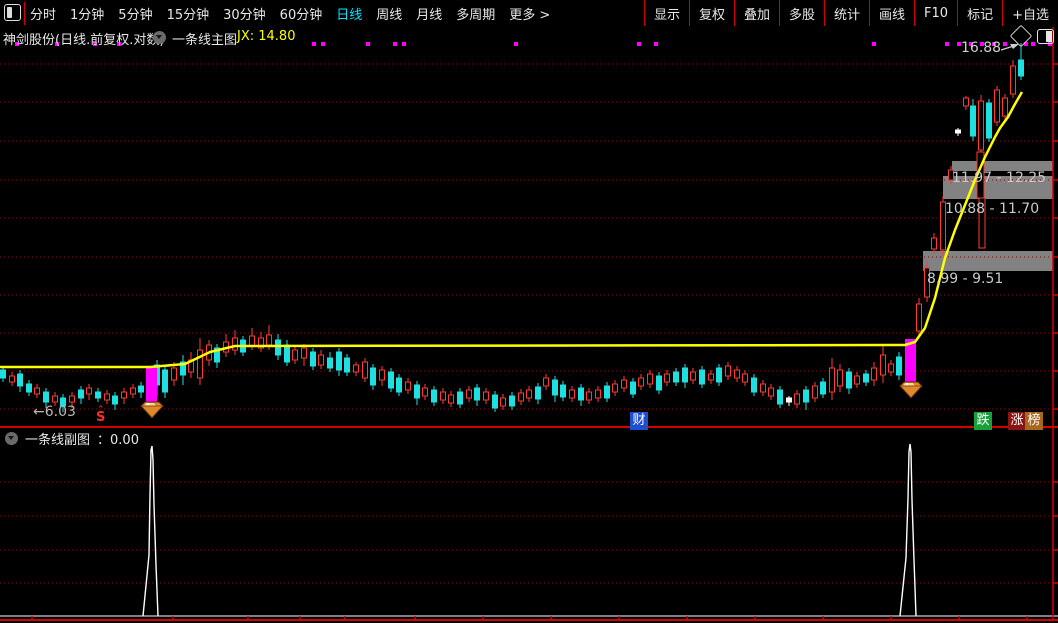  I want to click on split-window-icon, so click(1045, 36).